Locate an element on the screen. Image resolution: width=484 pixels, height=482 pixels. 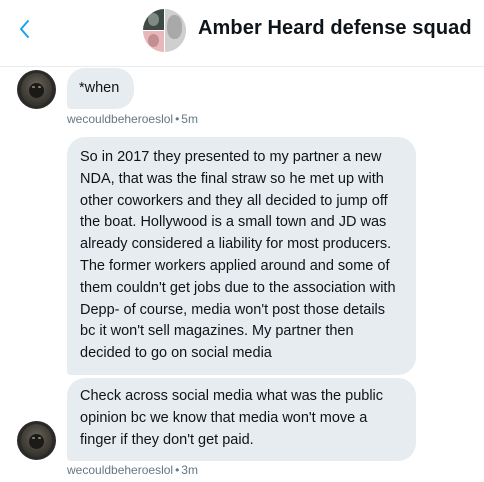
message-text: *when is located at coordinates (99, 88).